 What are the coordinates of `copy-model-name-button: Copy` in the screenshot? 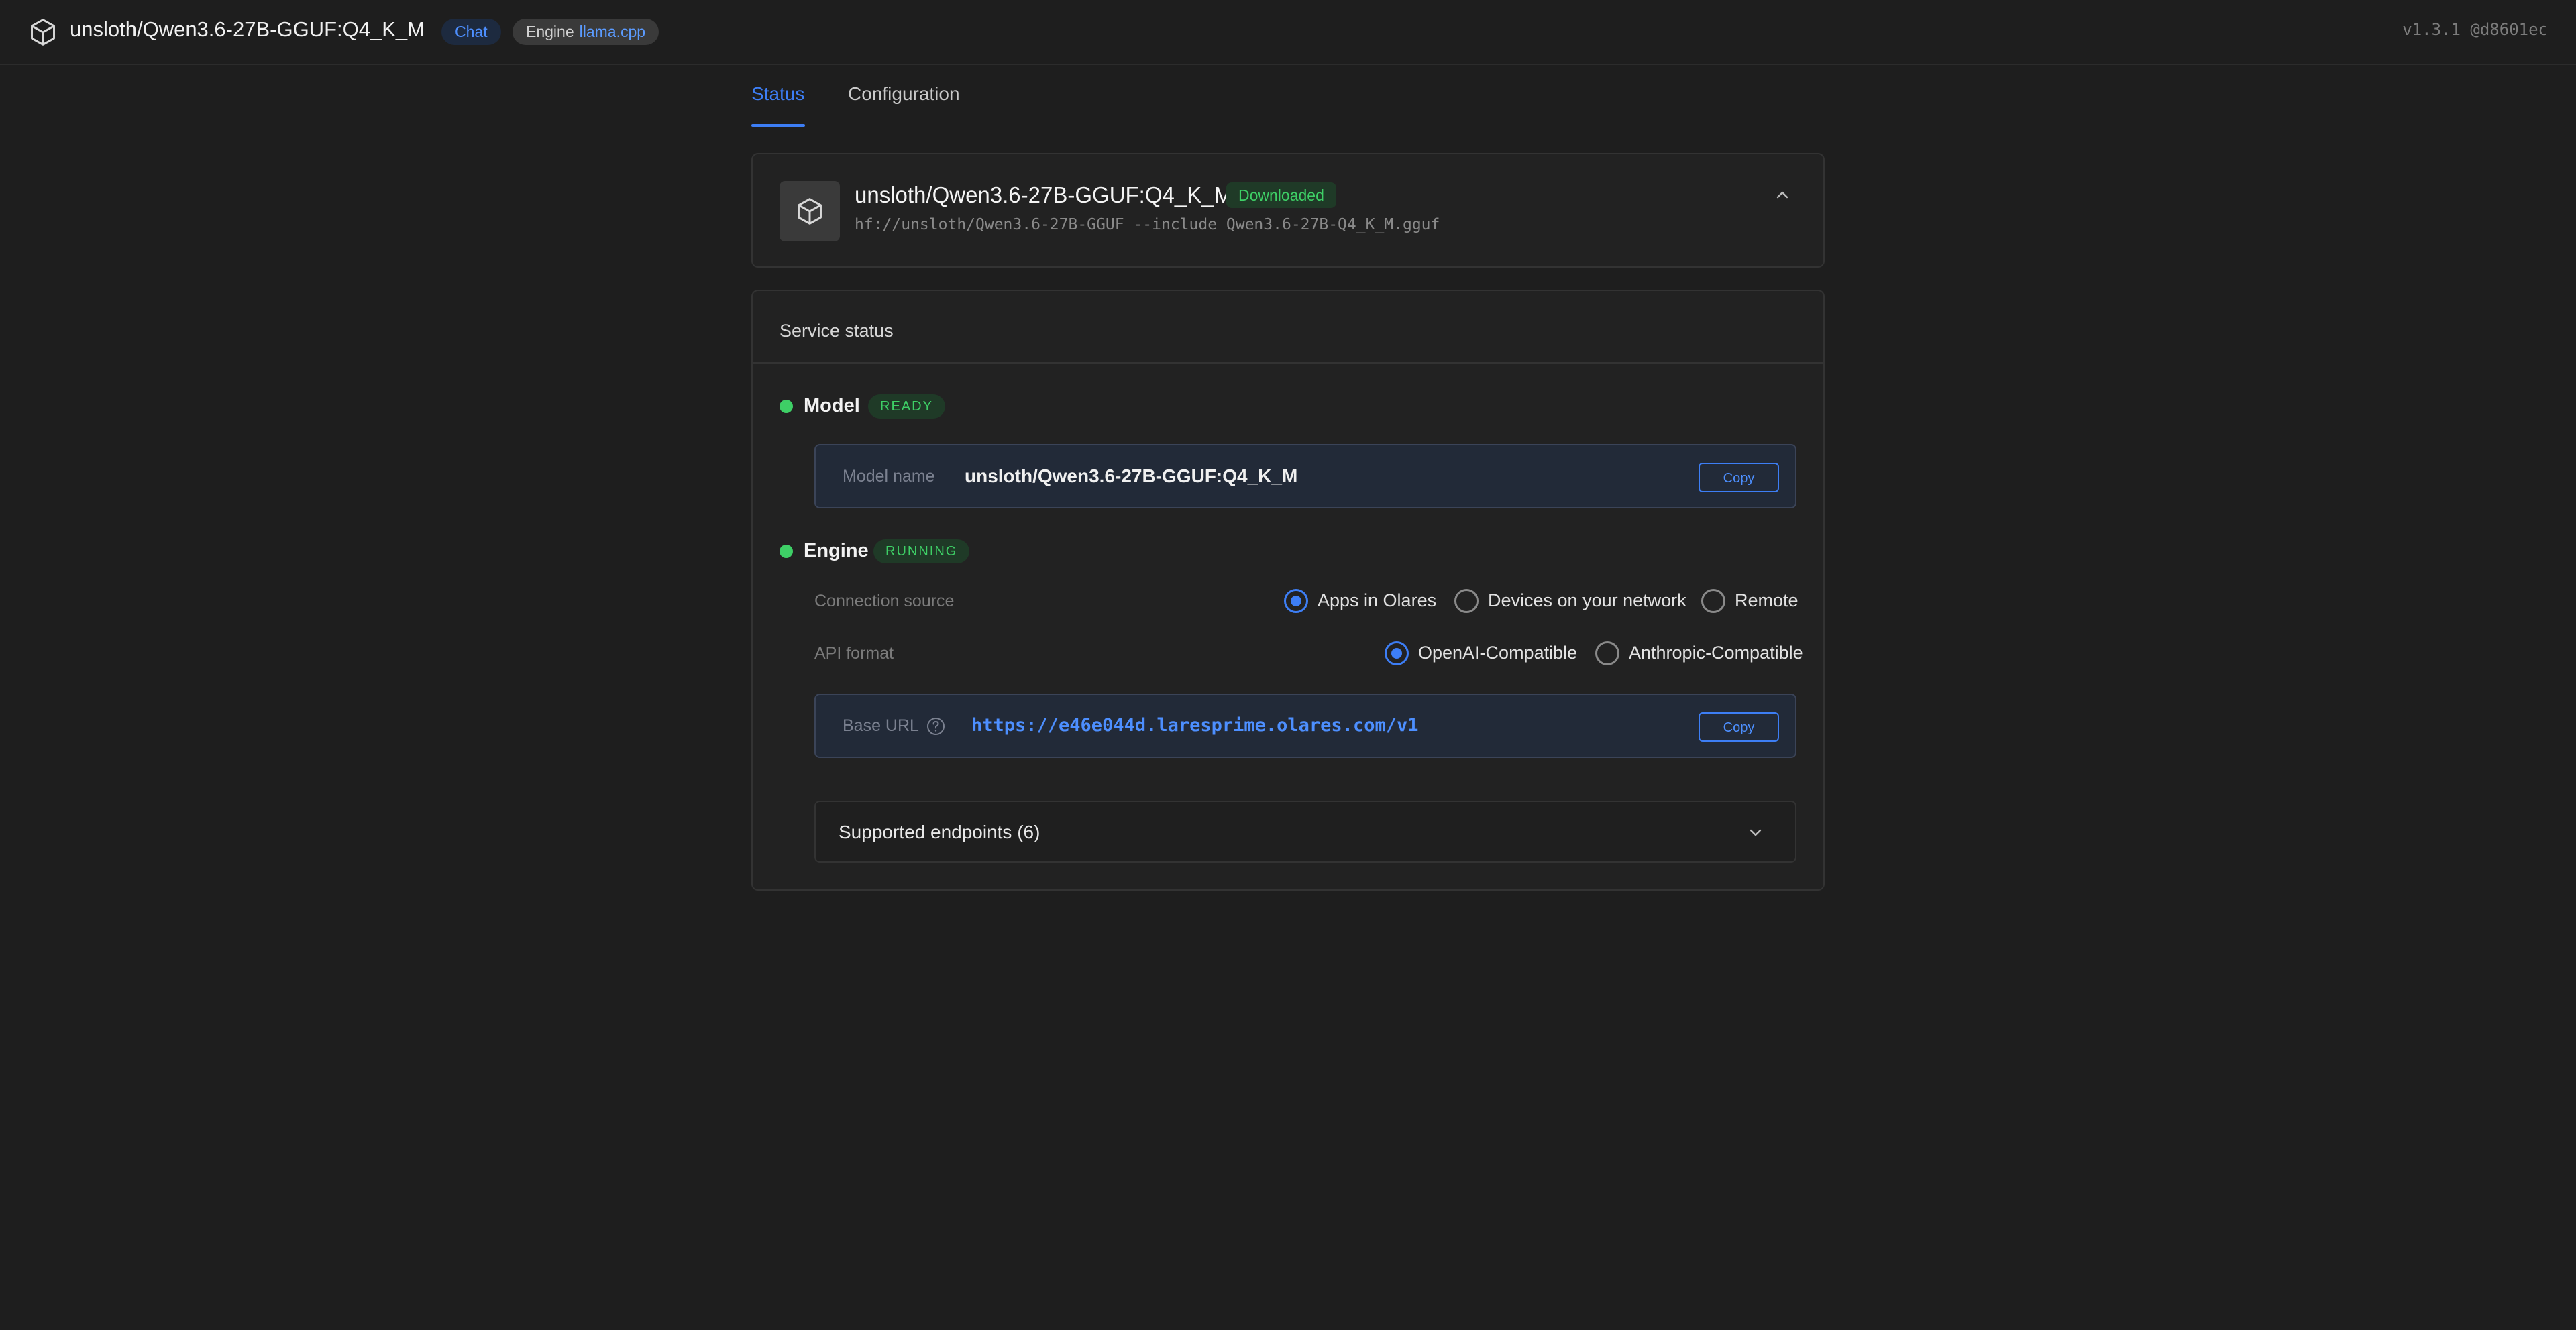 It's located at (1739, 478).